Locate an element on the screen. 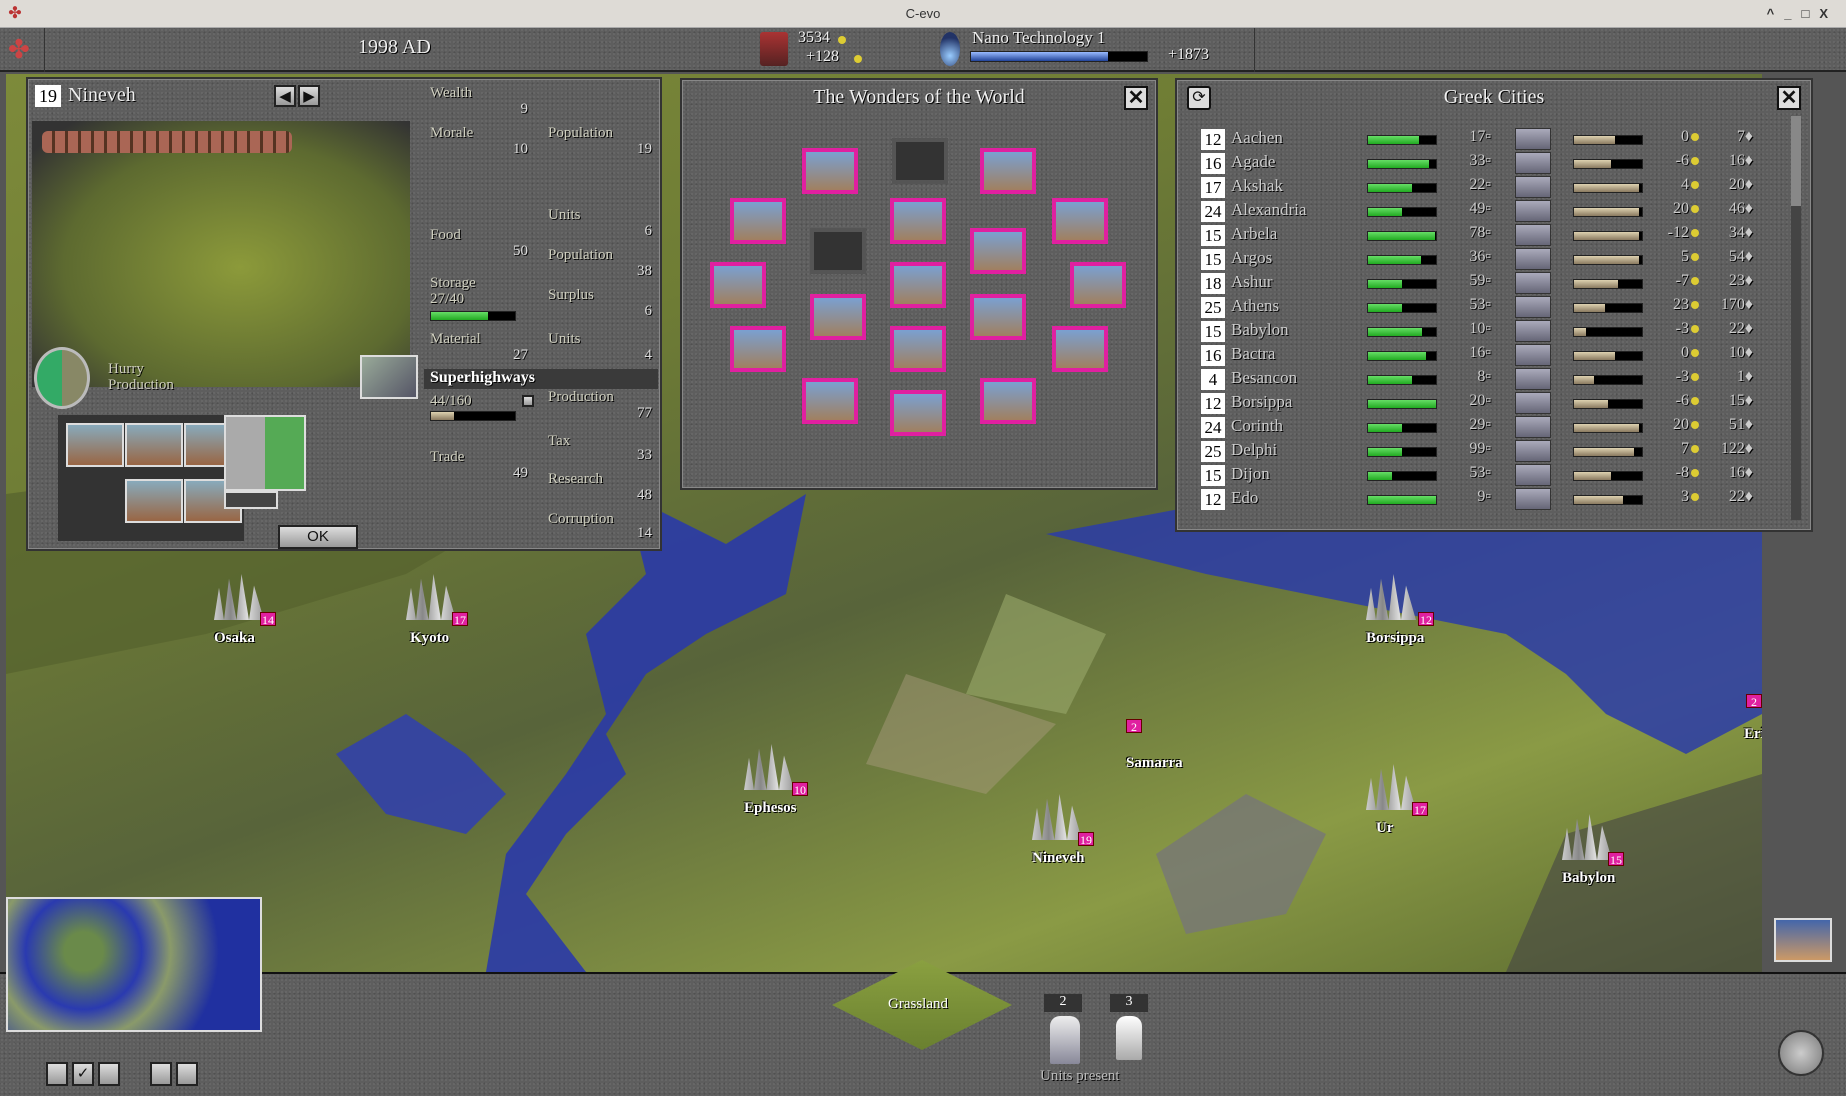 This screenshot has width=1846, height=1096. city-name: Ashur is located at coordinates (1252, 282).